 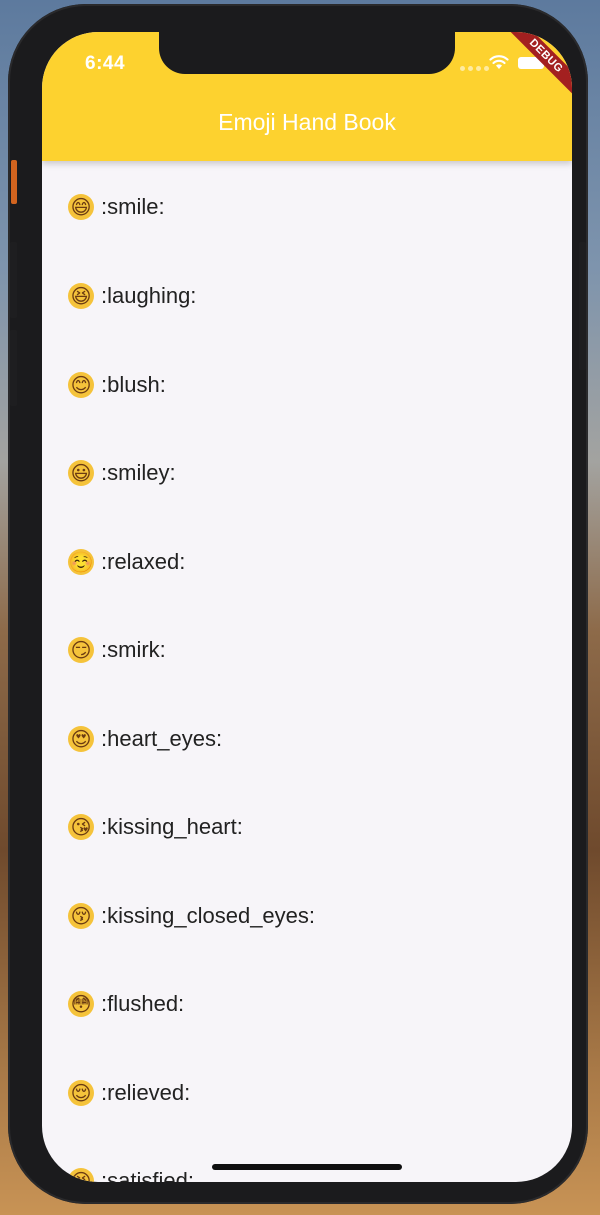 I want to click on list-item: 😳 :flushed:, so click(x=307, y=1004).